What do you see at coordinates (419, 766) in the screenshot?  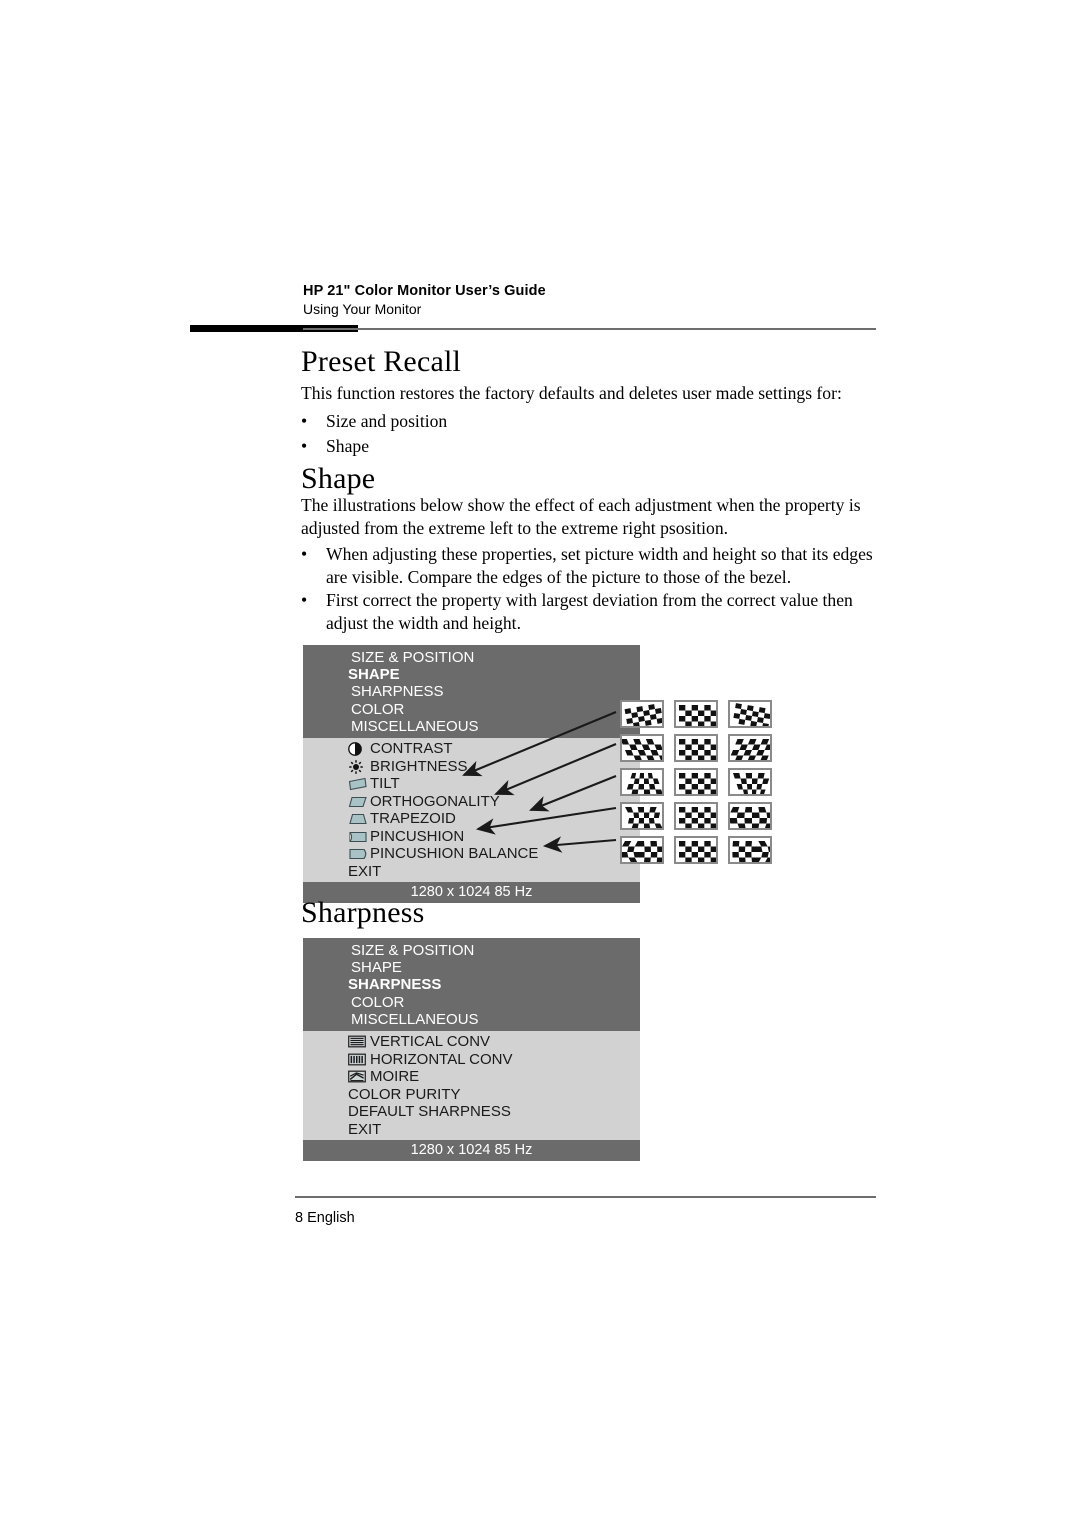 I see `osd-item-label: BRIGHTNESS` at bounding box center [419, 766].